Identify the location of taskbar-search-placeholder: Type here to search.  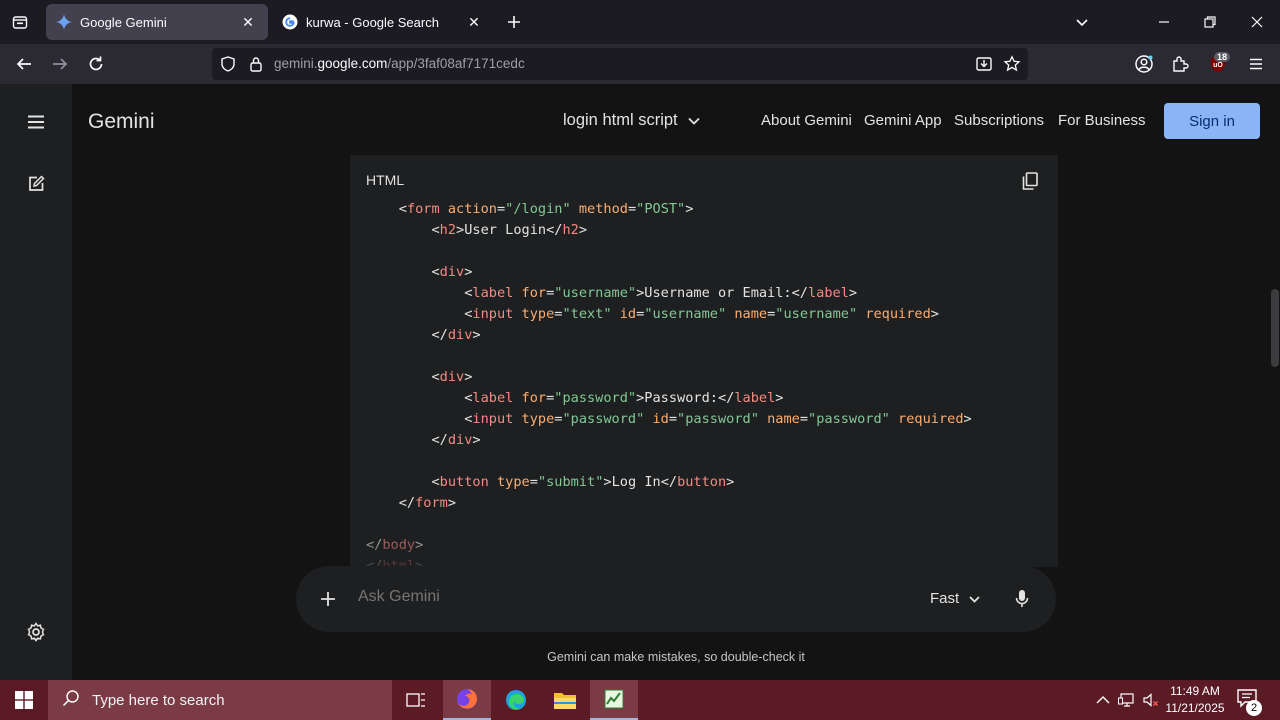
(158, 700).